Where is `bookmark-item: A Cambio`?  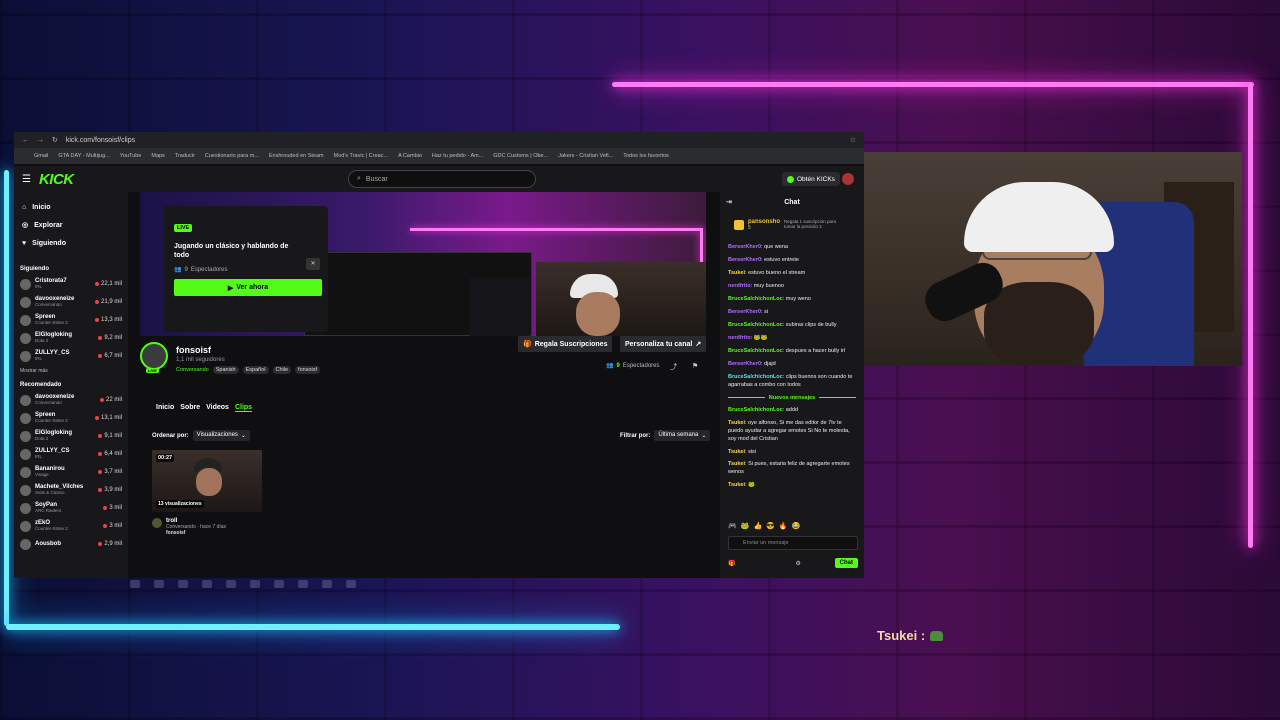 bookmark-item: A Cambio is located at coordinates (410, 156).